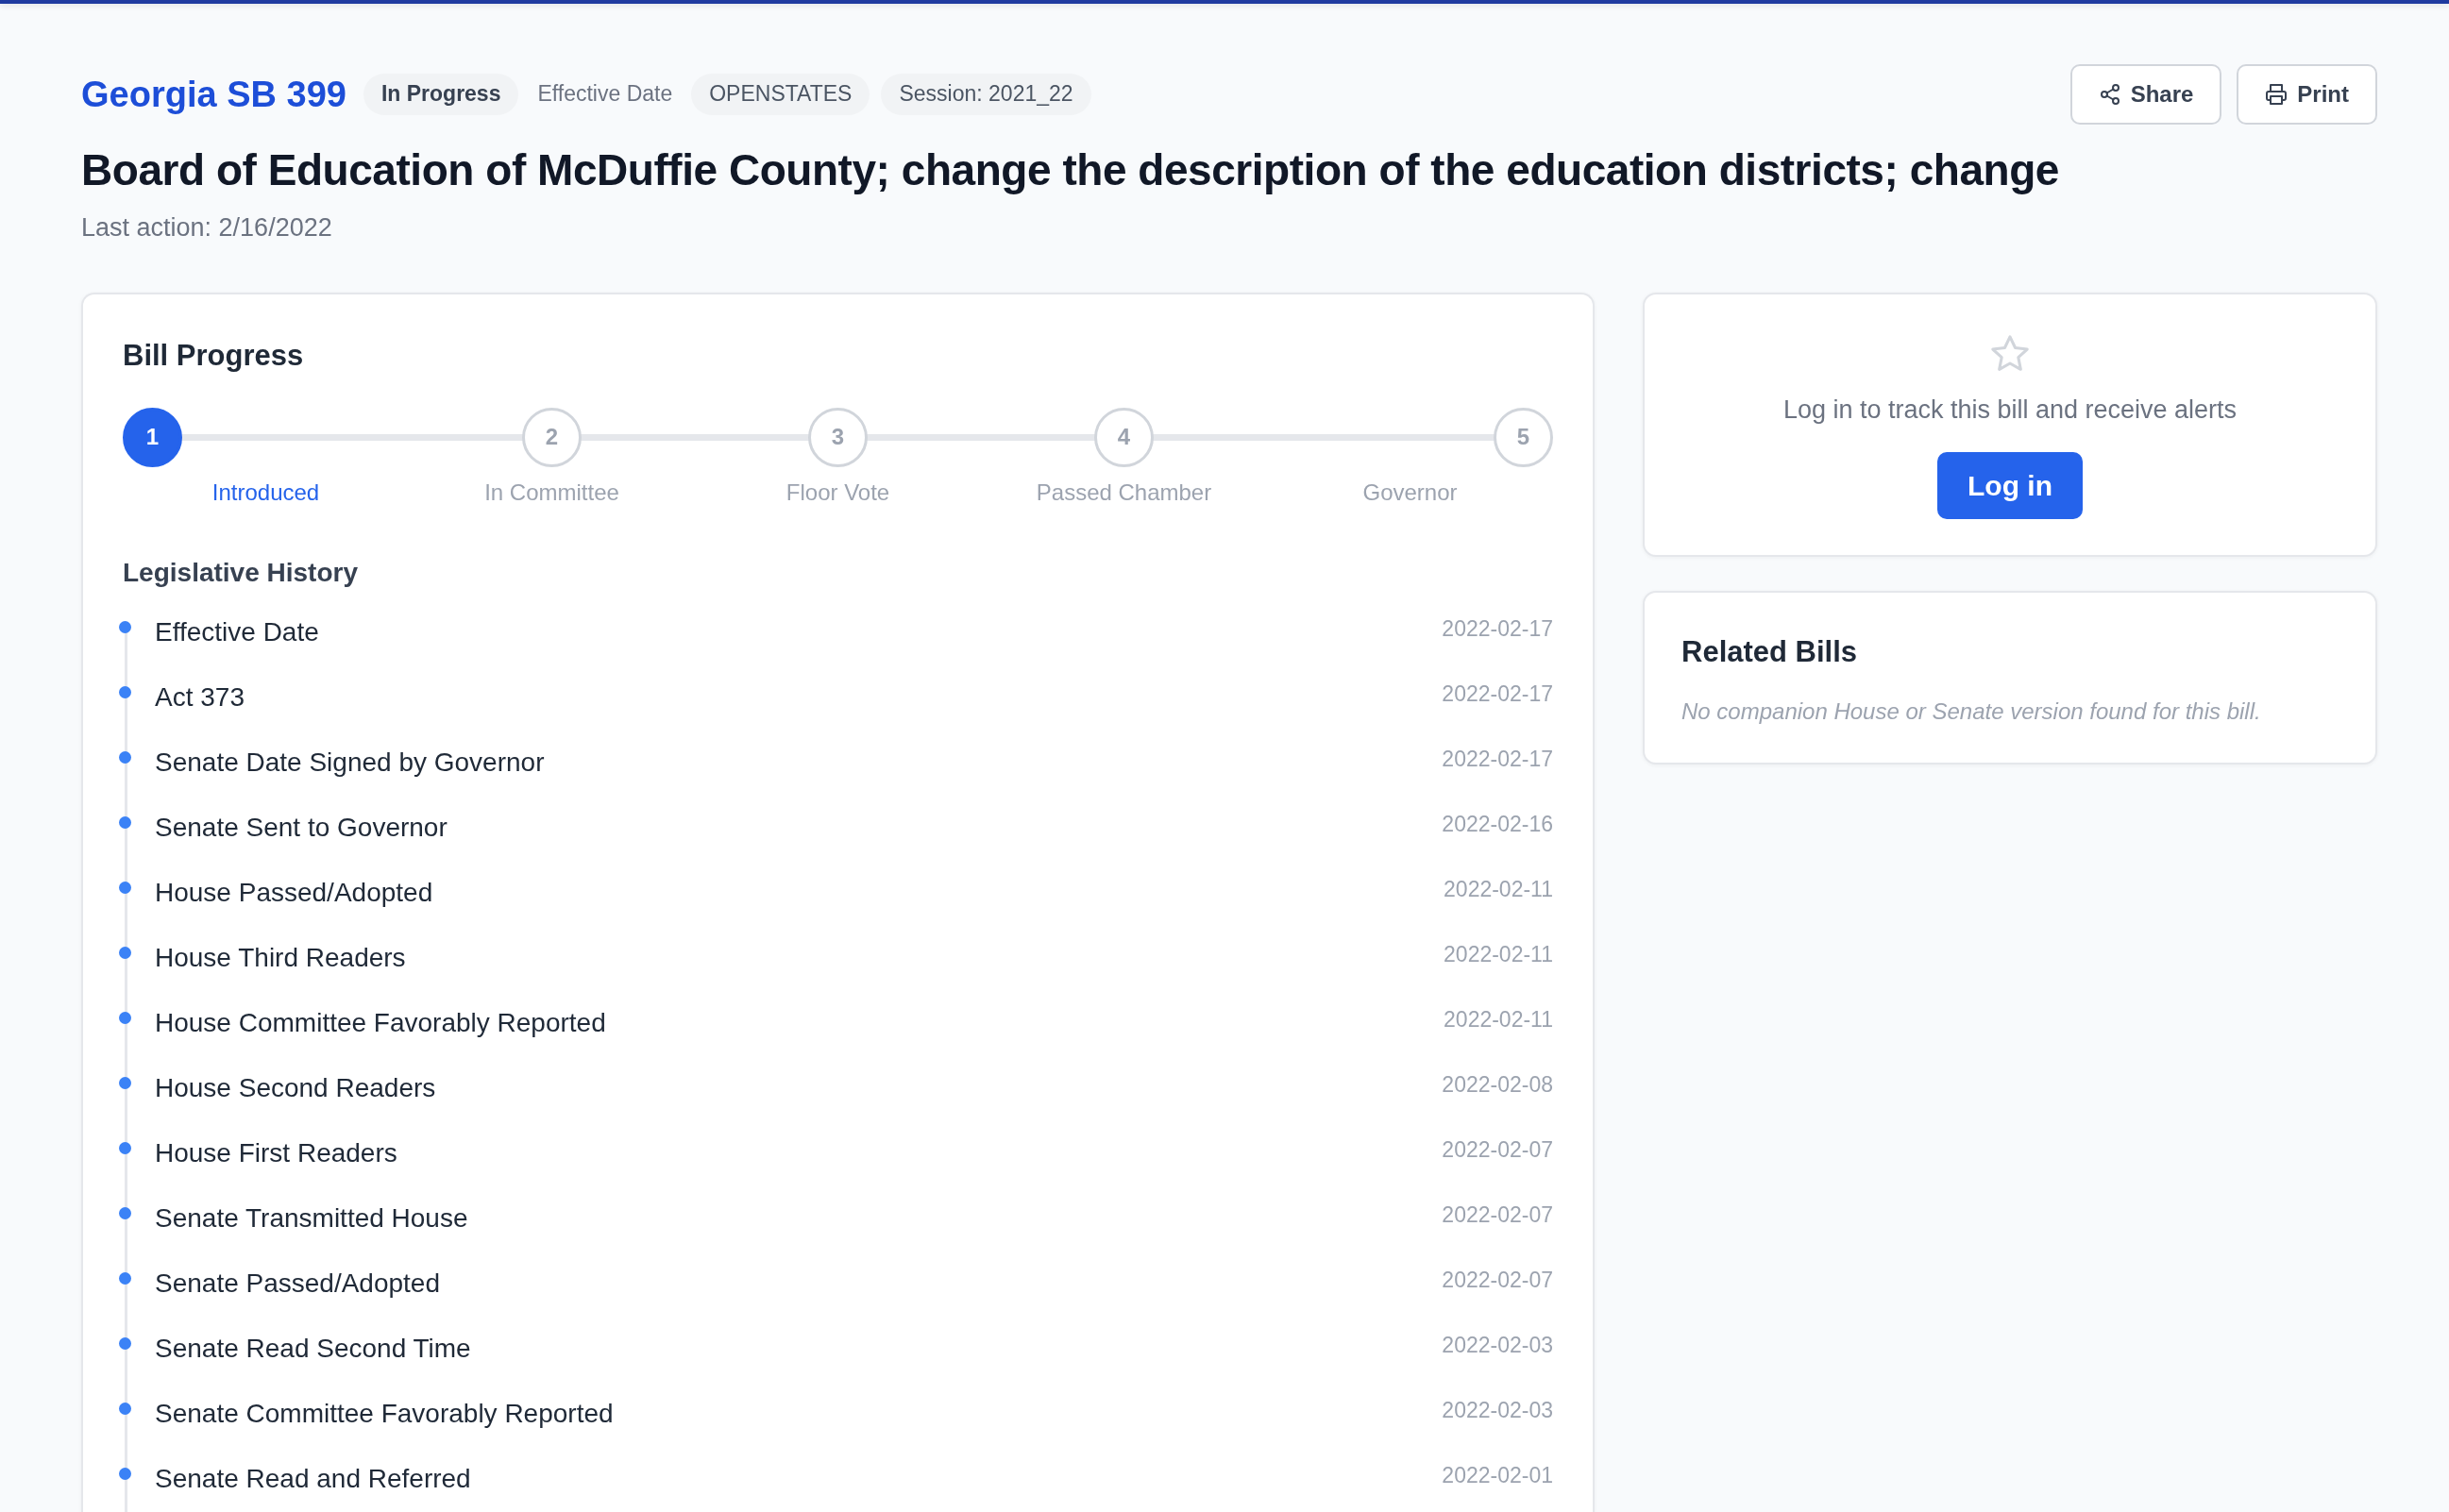 The height and width of the screenshot is (1512, 2449). I want to click on history-action: Senate Read and Referred, so click(313, 1478).